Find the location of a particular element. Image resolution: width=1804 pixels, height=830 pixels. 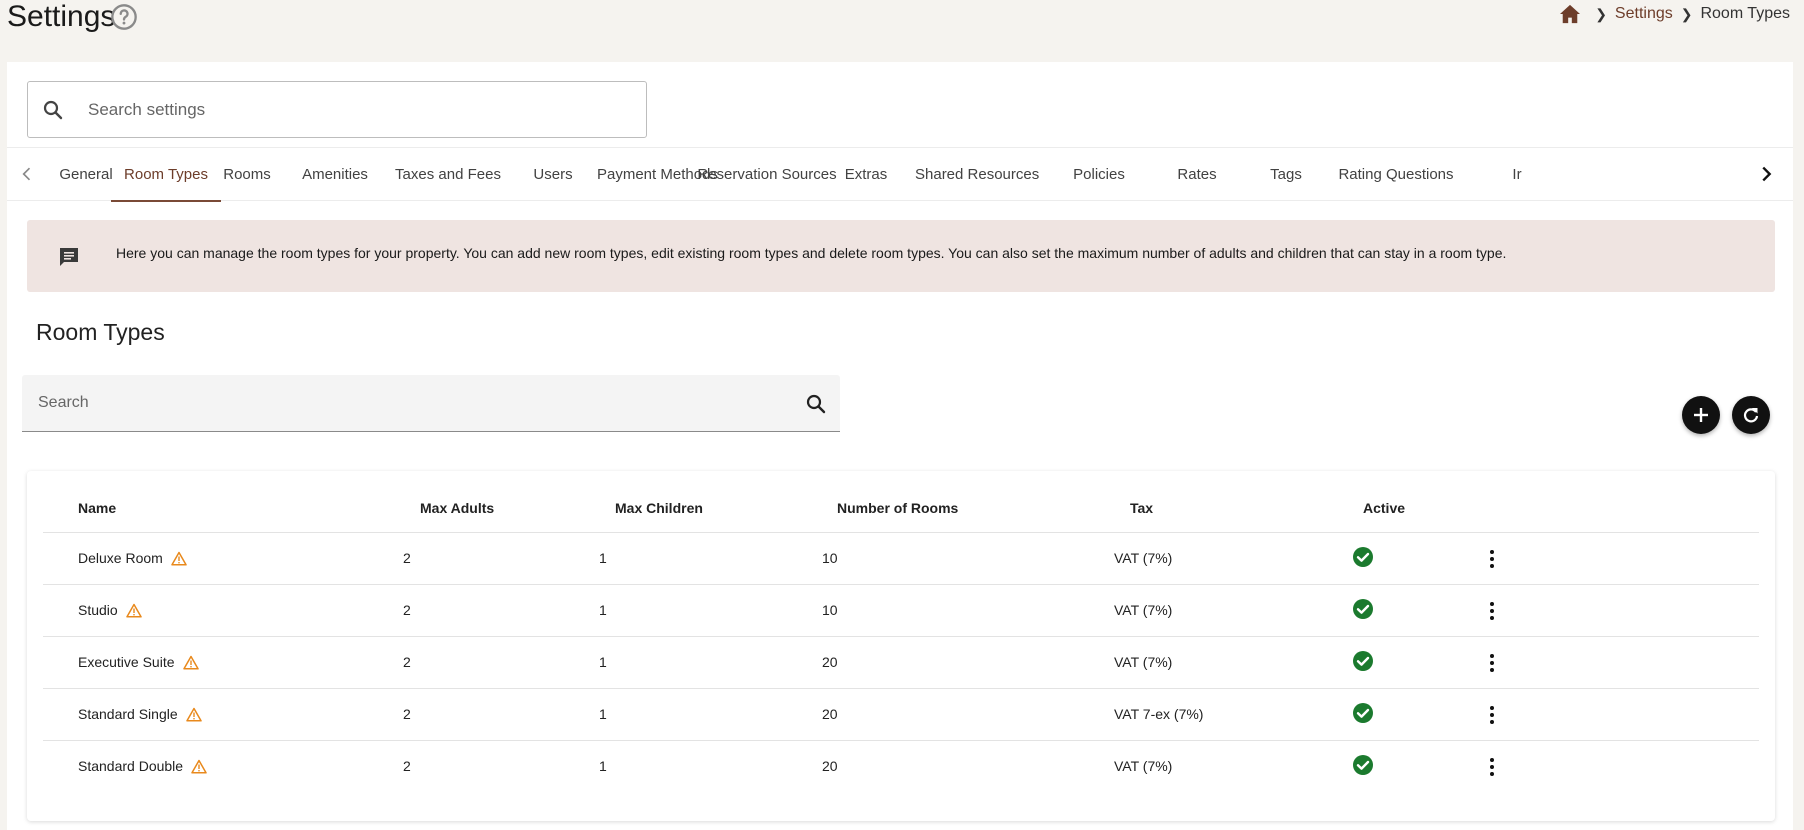

page-title: Settings is located at coordinates (61, 16).